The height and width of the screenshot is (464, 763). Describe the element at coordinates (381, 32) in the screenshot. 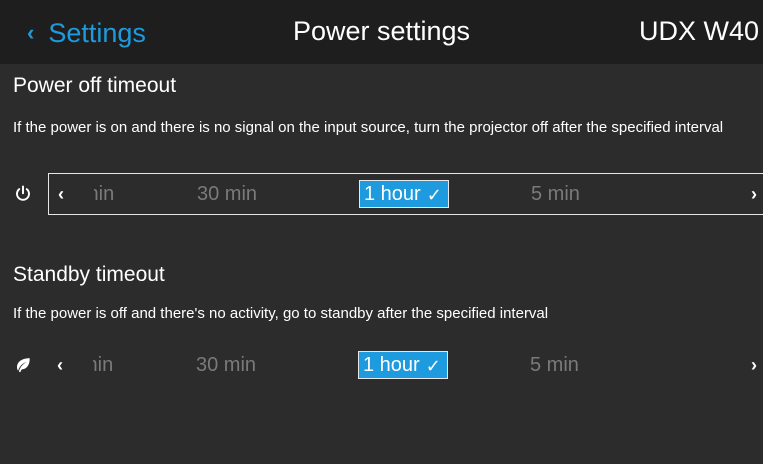

I see `header-bar: ‹ Settings Power settings UDX W40` at that location.